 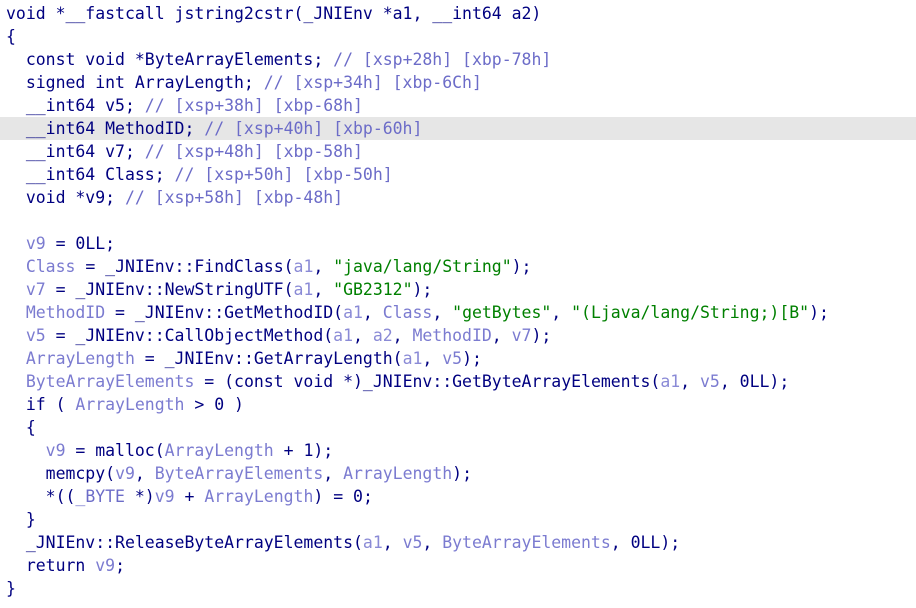 What do you see at coordinates (239, 312) in the screenshot?
I see `code-token: _JNIEnv::GetMethodID(` at bounding box center [239, 312].